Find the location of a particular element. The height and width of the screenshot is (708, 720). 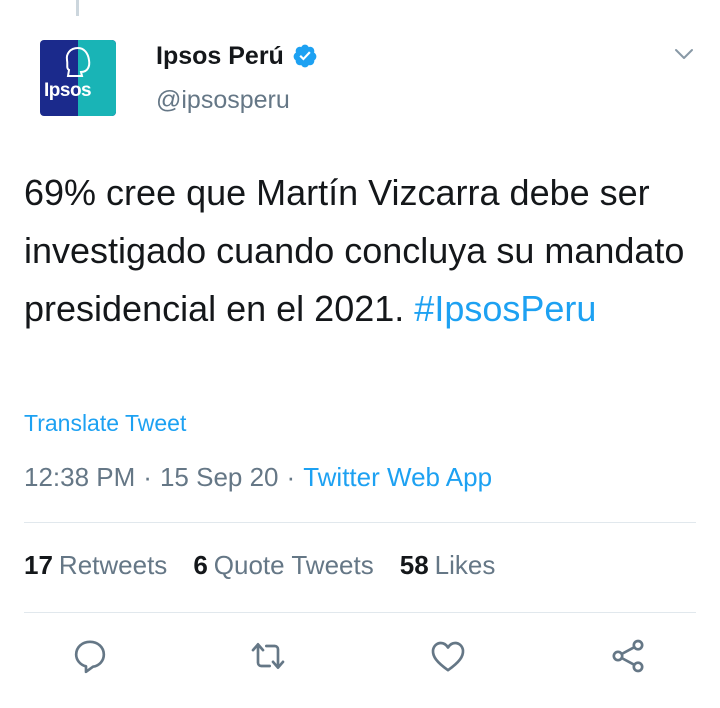

heart-icon is located at coordinates (448, 656).